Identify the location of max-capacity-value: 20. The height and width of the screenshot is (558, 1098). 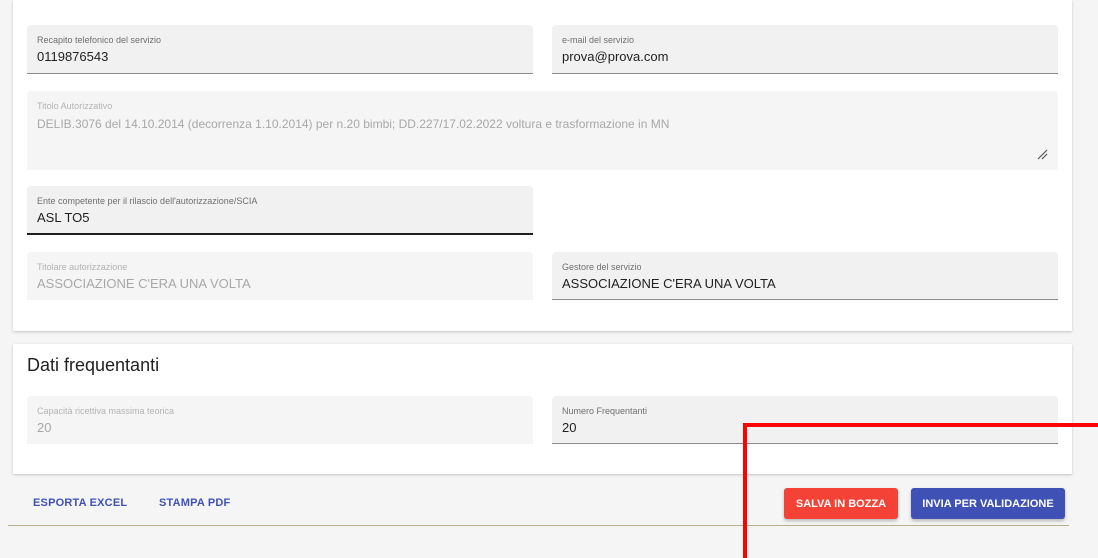
(44, 427).